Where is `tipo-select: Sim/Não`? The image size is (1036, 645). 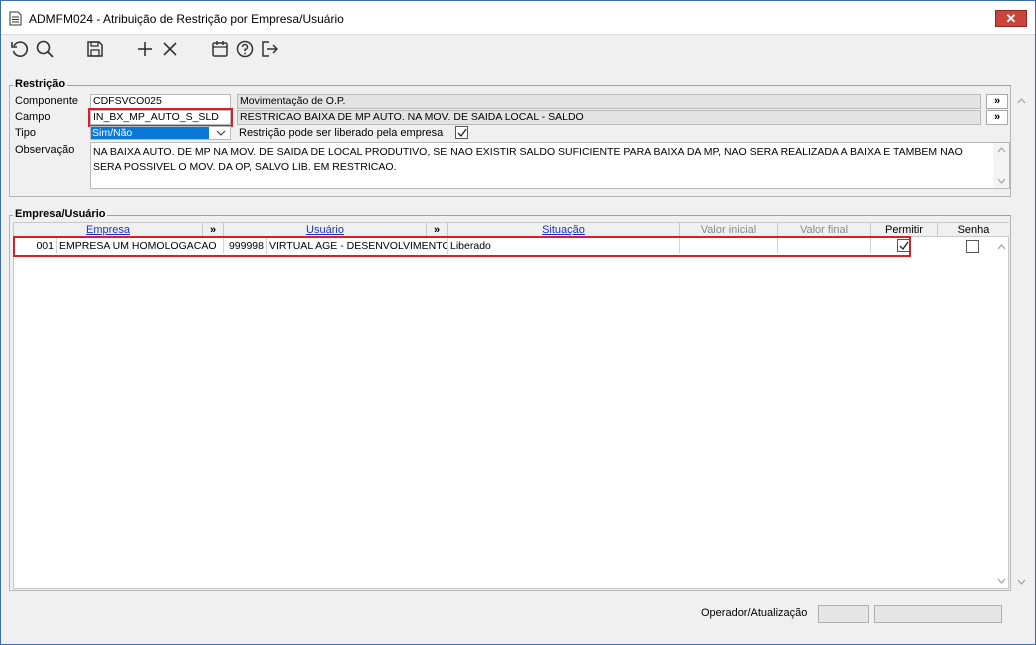 tipo-select: Sim/Não is located at coordinates (160, 133).